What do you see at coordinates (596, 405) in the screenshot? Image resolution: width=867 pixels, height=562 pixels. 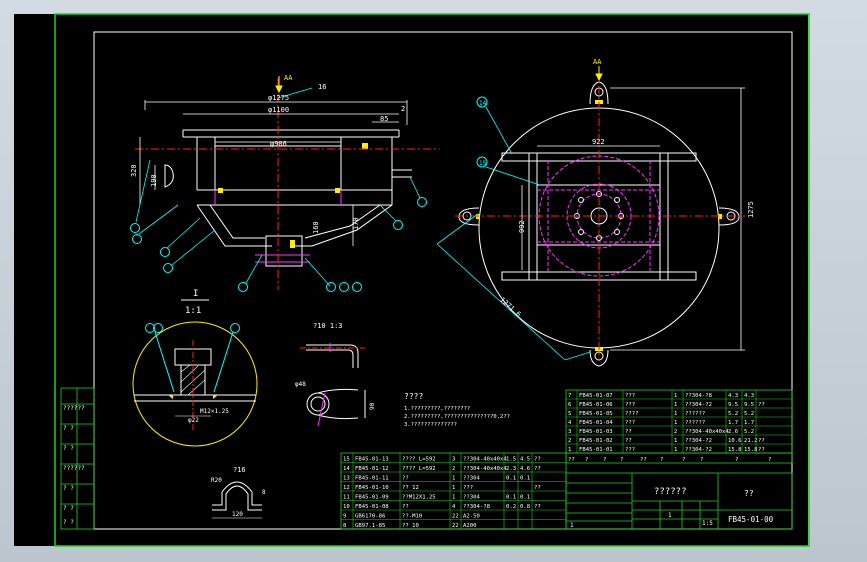 I see `bom-cell: FB45-01-06` at bounding box center [596, 405].